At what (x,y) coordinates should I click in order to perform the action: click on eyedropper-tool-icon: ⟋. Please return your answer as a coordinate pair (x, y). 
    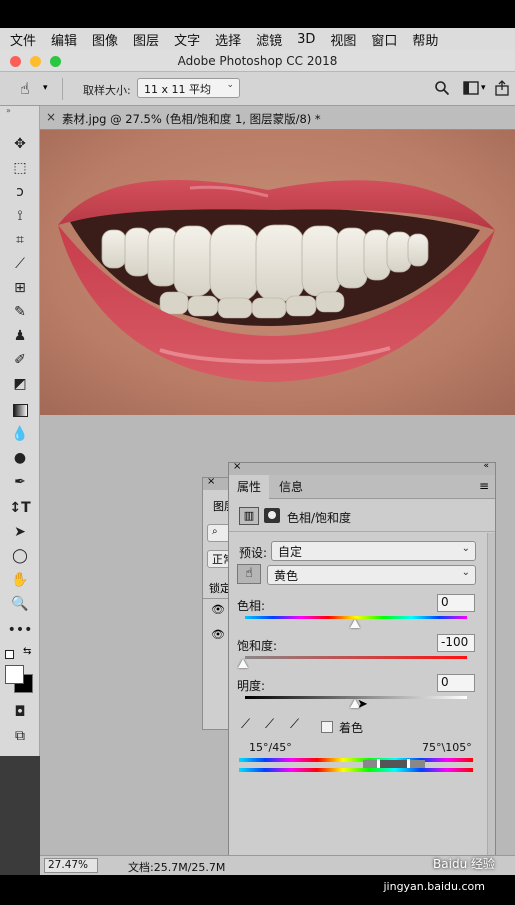
    Looking at the image, I should click on (20, 264).